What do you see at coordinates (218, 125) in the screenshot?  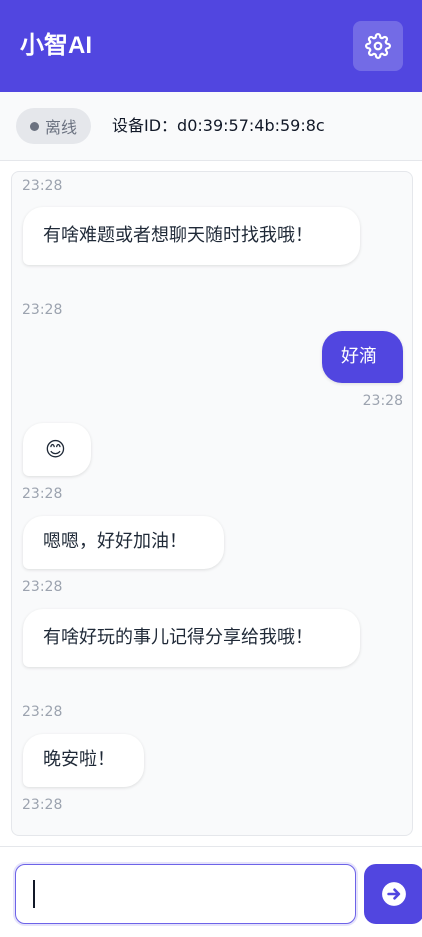 I see `device-id: 设备ID：d0:39:57:4b:59:8c` at bounding box center [218, 125].